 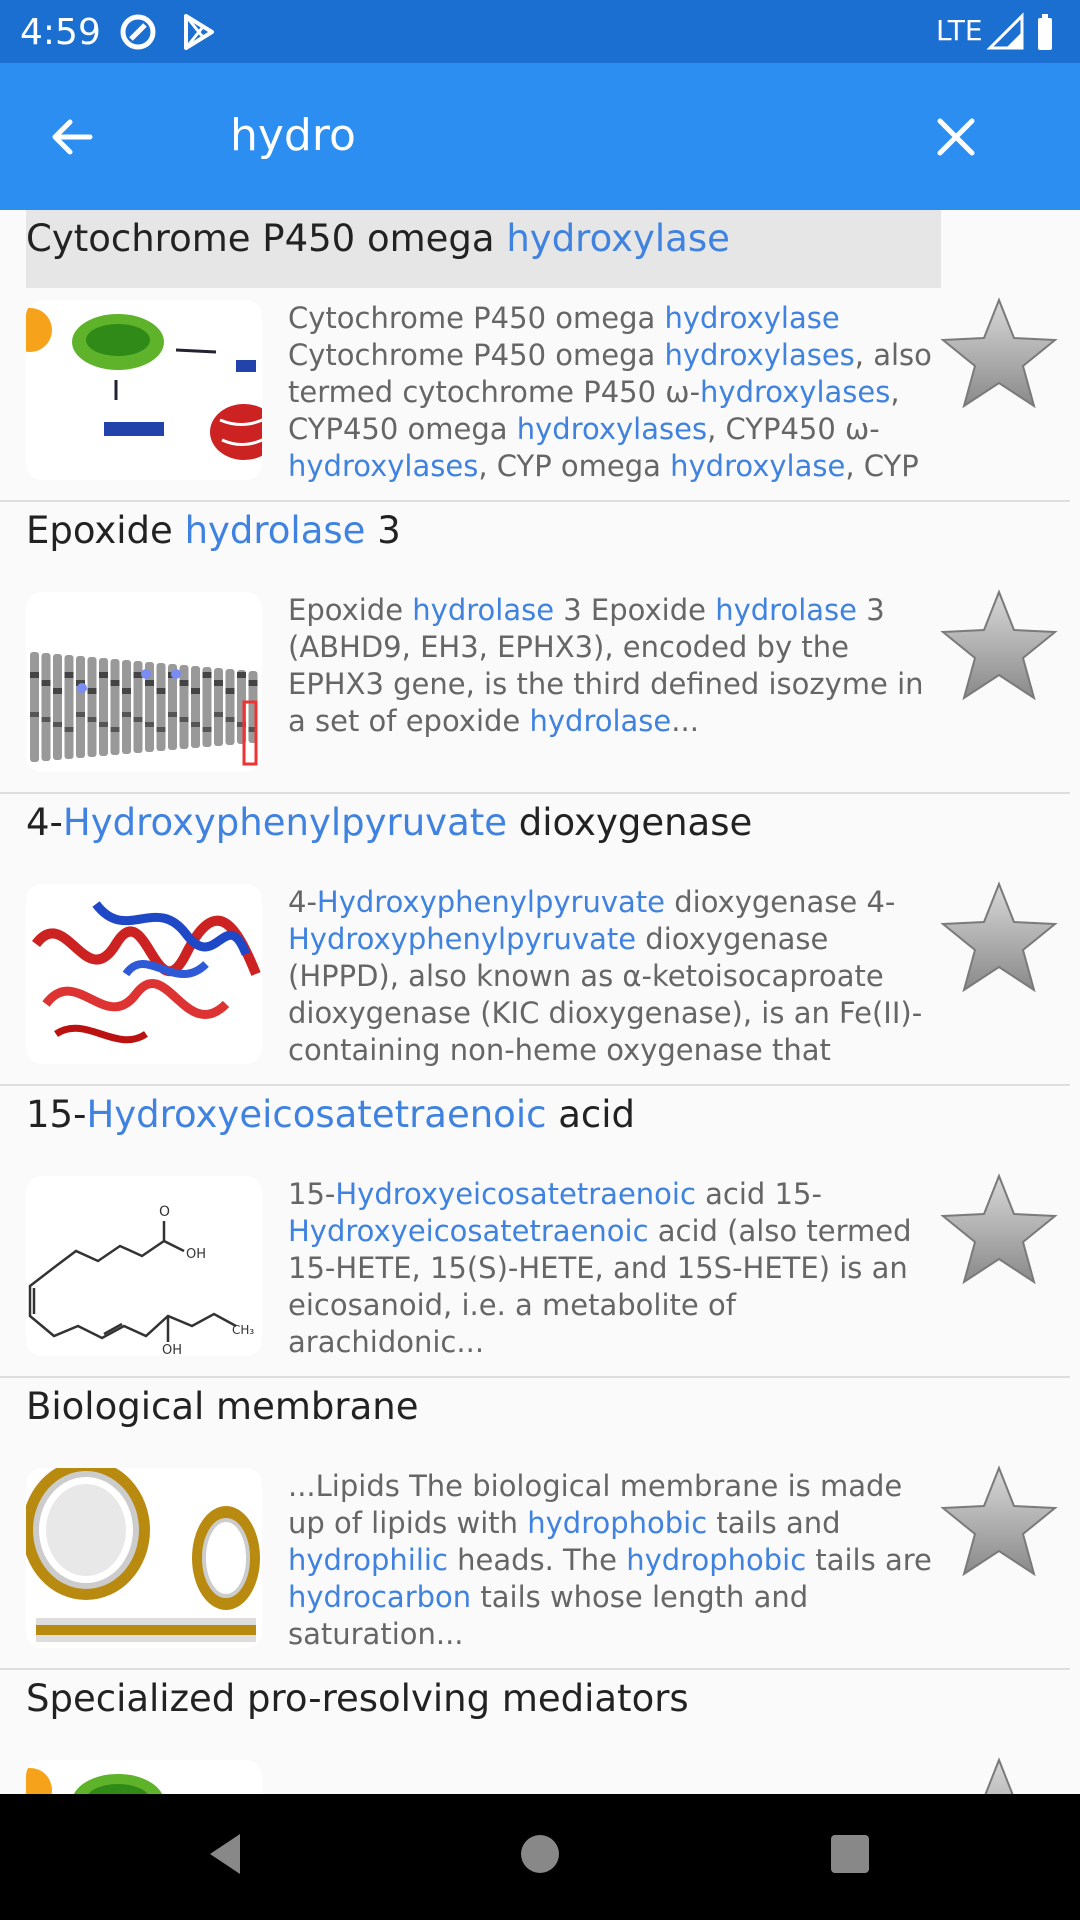 What do you see at coordinates (138, 32) in the screenshot?
I see `notification-icon` at bounding box center [138, 32].